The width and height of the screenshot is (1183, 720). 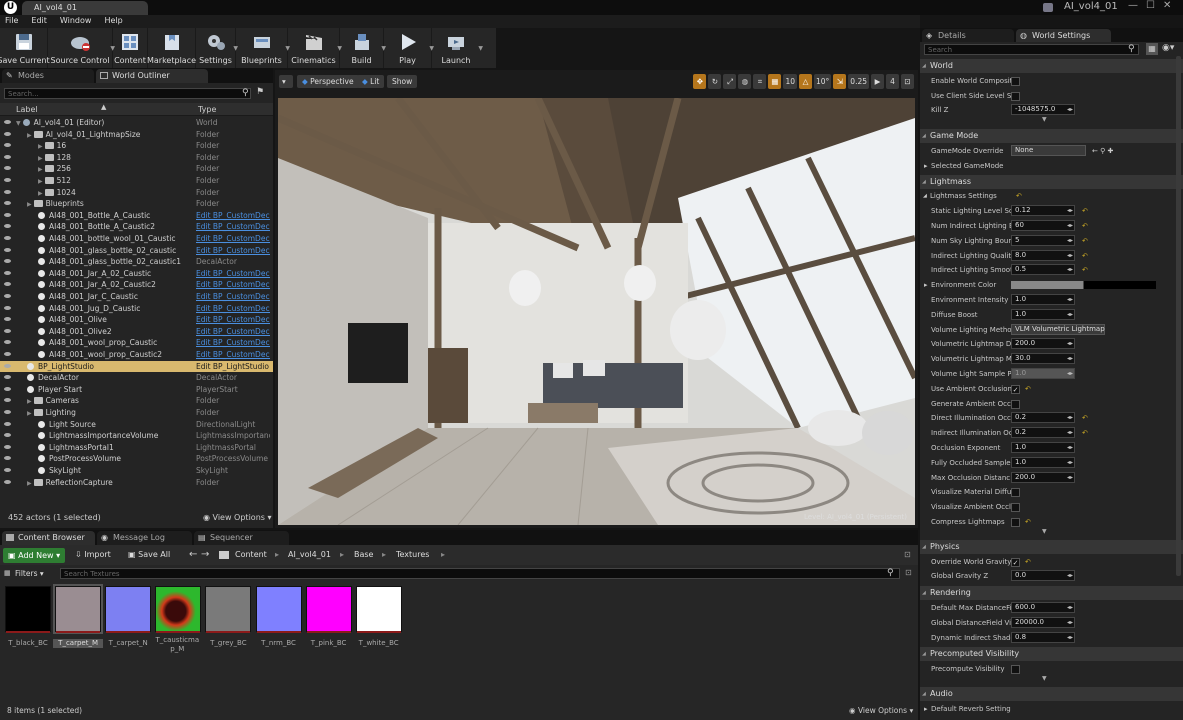 What do you see at coordinates (136, 425) in the screenshot?
I see `outliner-row: Light Source DirectionalLight` at bounding box center [136, 425].